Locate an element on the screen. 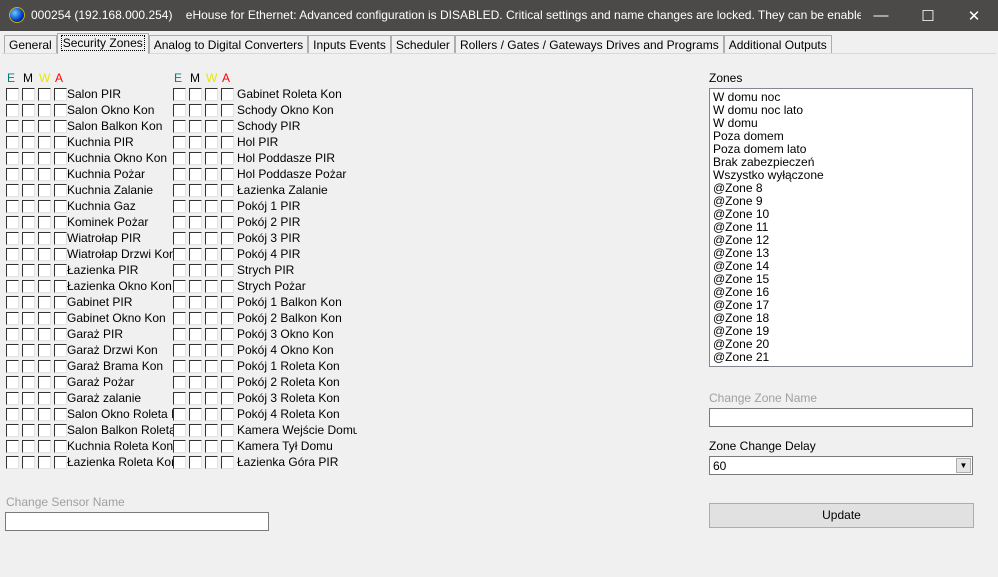 The height and width of the screenshot is (577, 998). zone-change-delay-select: 60 ▼ is located at coordinates (841, 465).